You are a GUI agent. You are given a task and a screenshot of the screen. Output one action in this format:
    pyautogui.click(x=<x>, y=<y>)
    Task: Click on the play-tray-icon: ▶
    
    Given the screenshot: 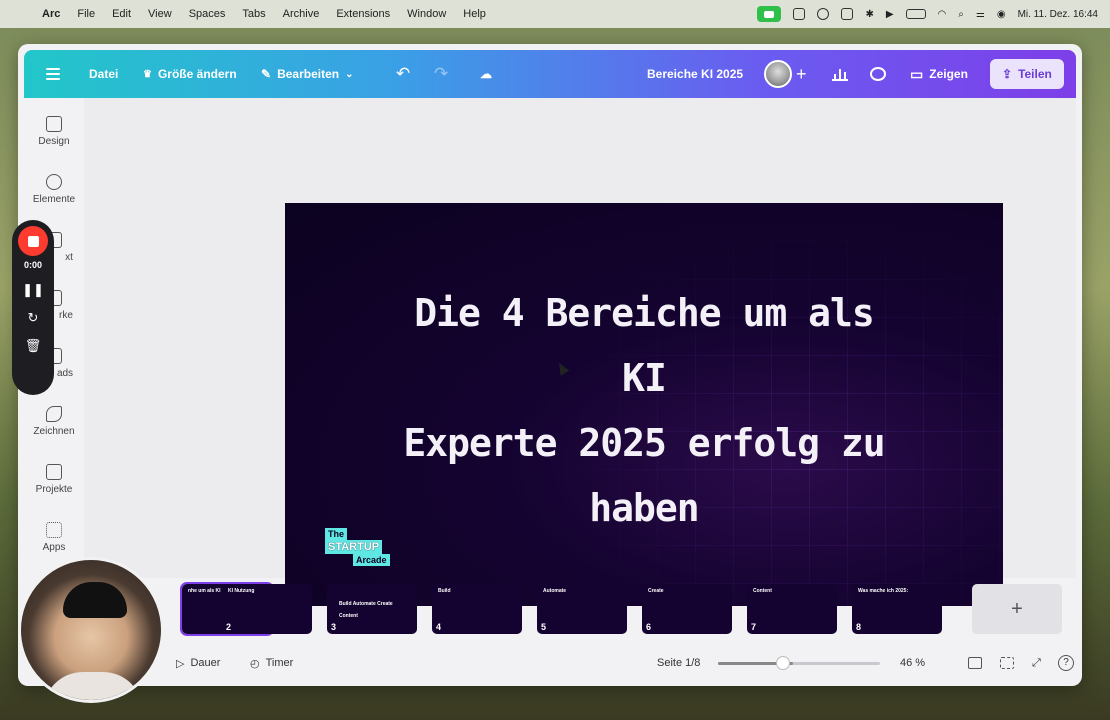 What is the action you would take?
    pyautogui.click(x=890, y=14)
    